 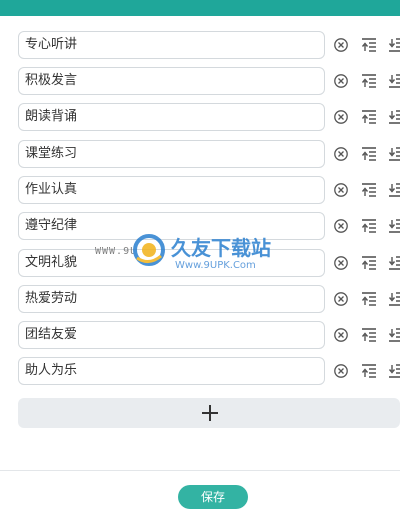 I want to click on list-item: 文明礼貌, so click(x=209, y=263).